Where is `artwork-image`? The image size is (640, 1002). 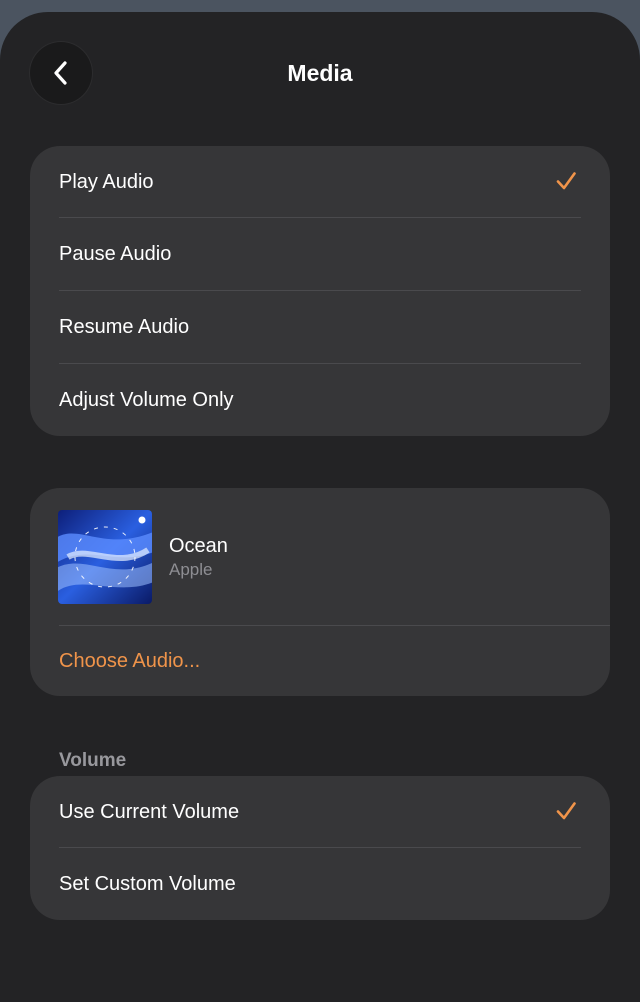 artwork-image is located at coordinates (105, 557).